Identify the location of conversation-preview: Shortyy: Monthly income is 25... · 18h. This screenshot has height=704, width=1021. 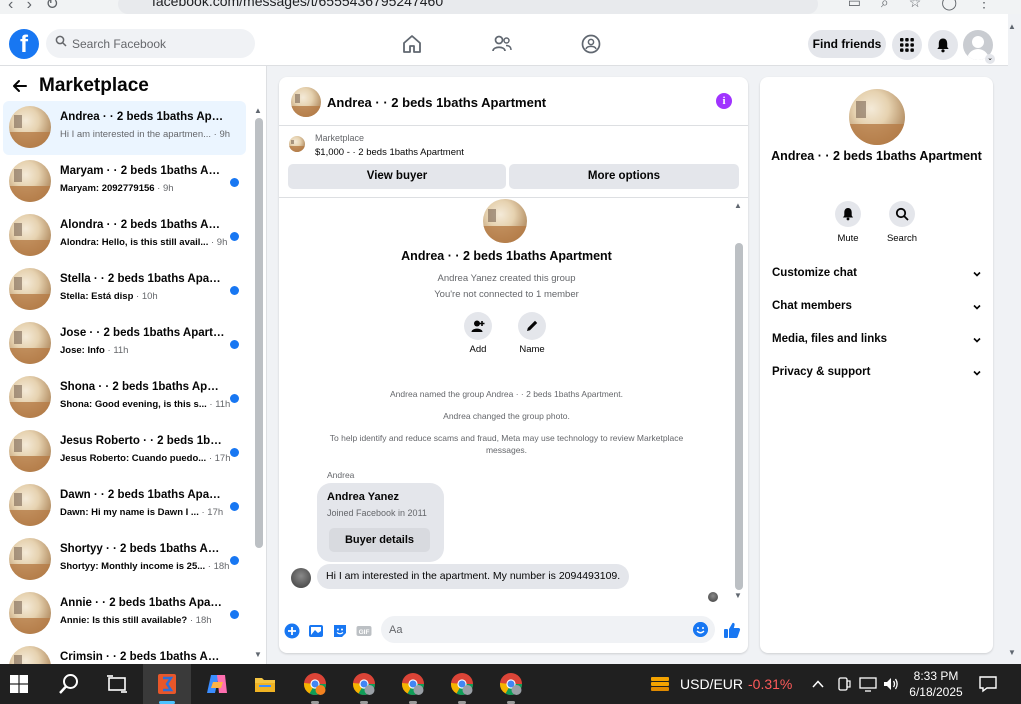
(147, 566).